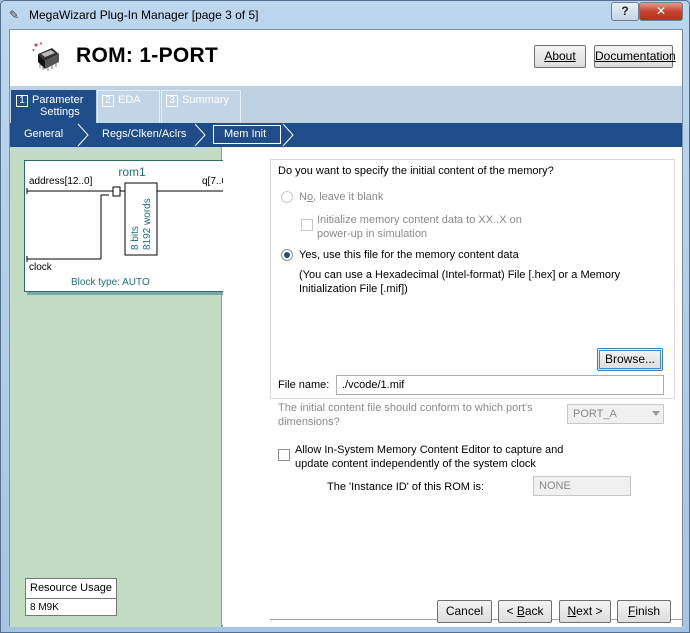  I want to click on file-name-label: File name:, so click(304, 385).